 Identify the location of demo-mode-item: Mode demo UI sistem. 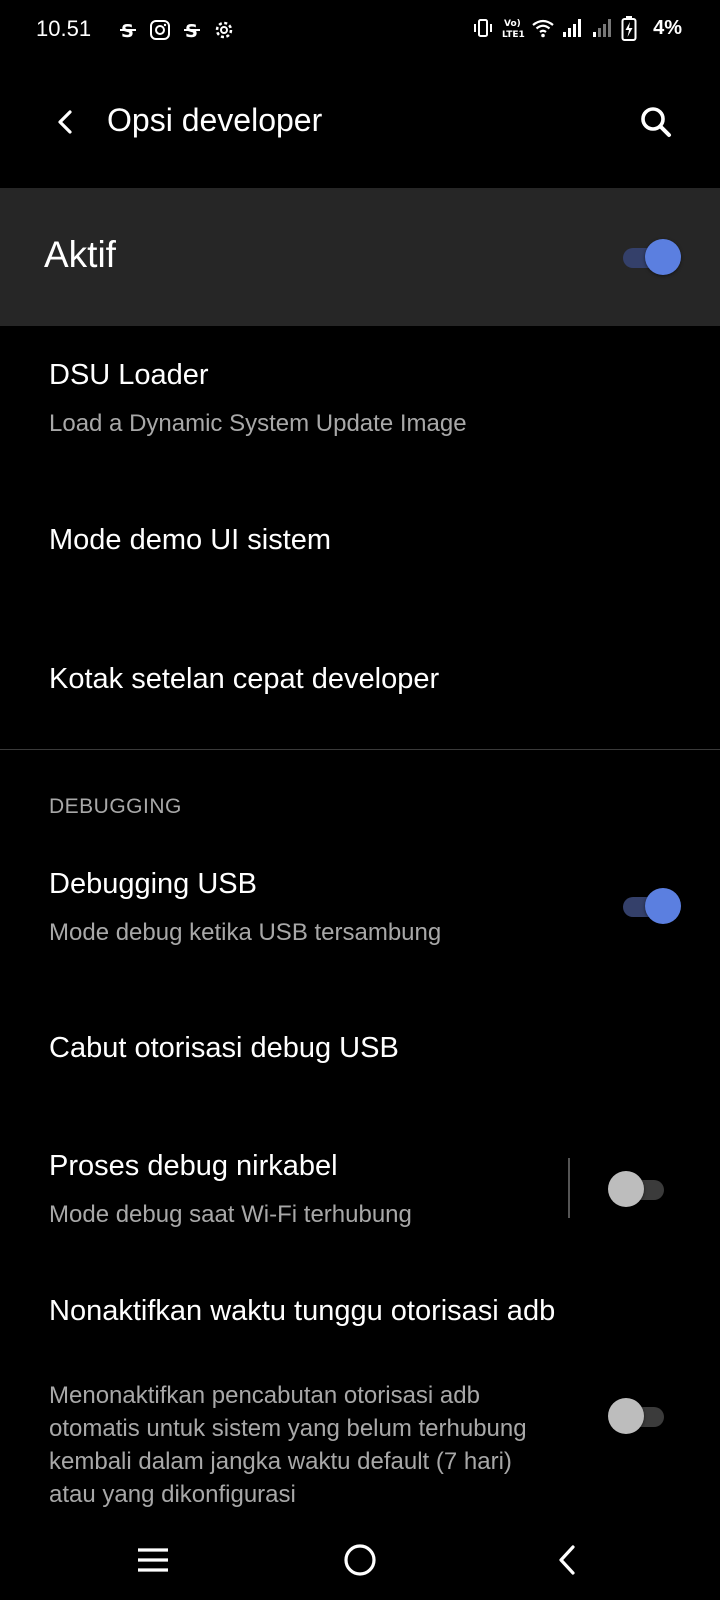
(360, 540).